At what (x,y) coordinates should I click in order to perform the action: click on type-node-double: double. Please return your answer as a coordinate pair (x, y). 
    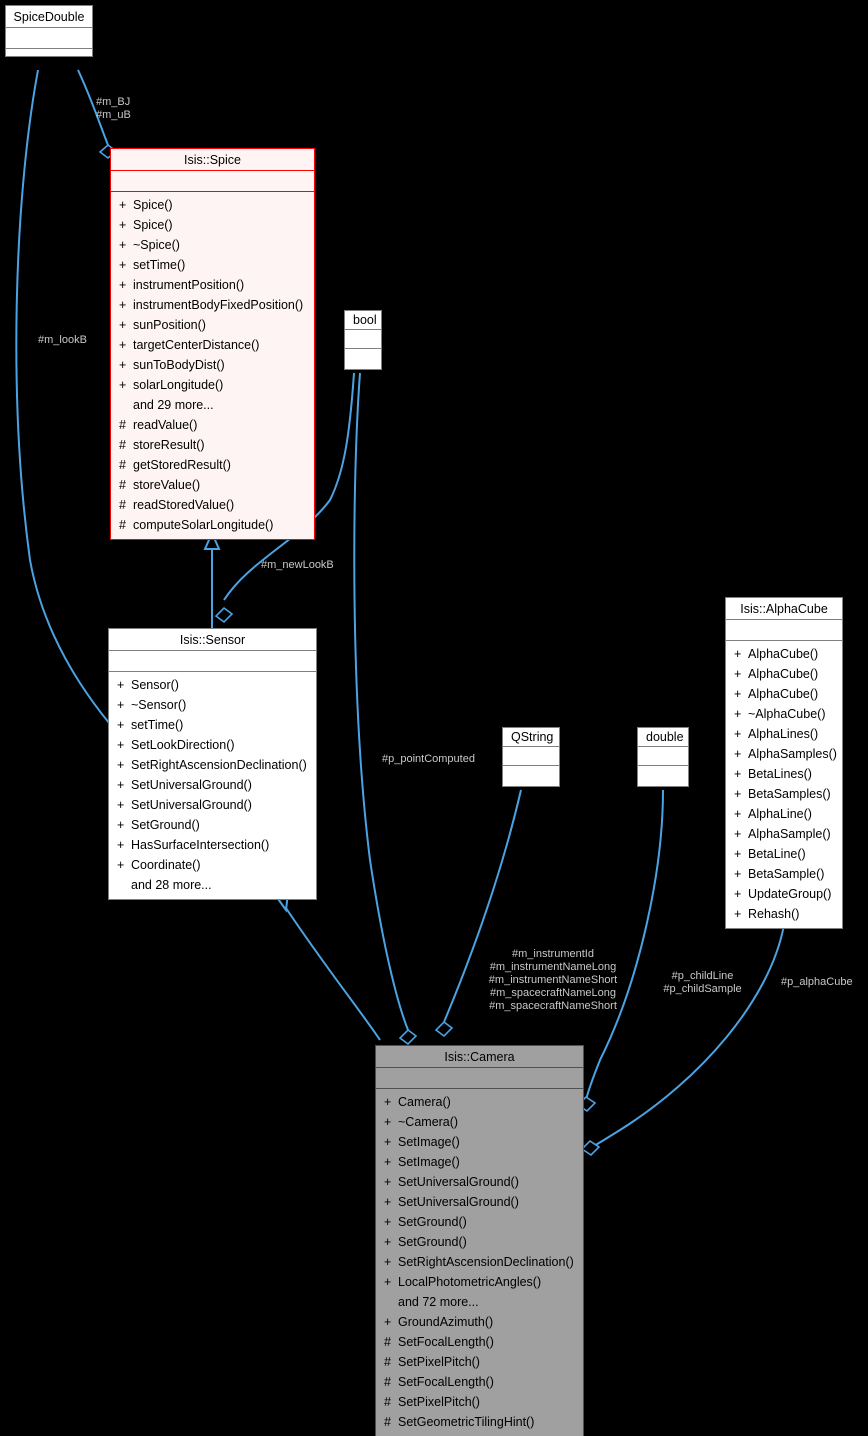
    Looking at the image, I should click on (663, 757).